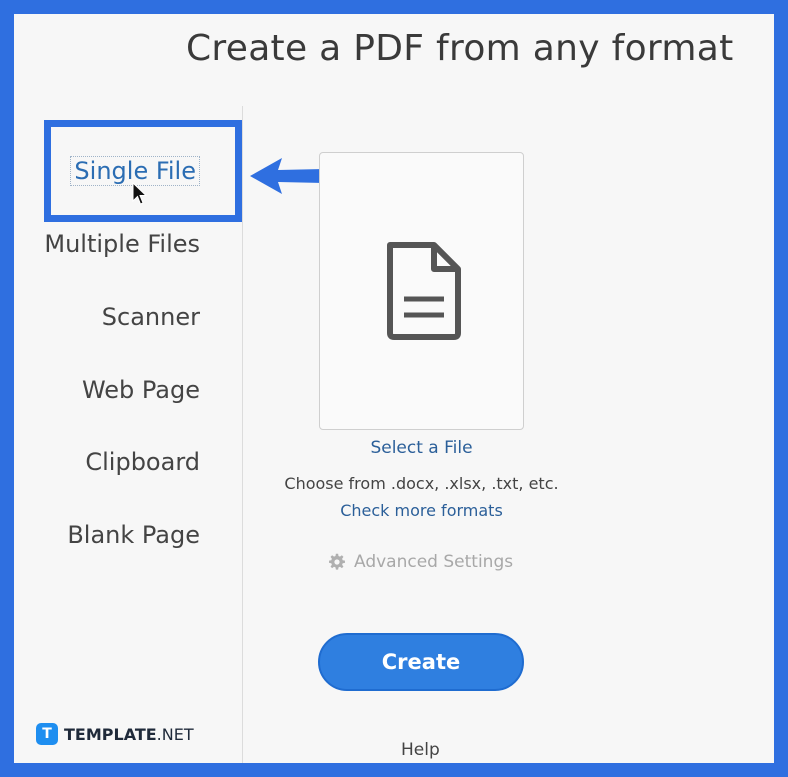 The height and width of the screenshot is (777, 788). Describe the element at coordinates (434, 562) in the screenshot. I see `advanced-settings-label: Advanced Settings` at that location.